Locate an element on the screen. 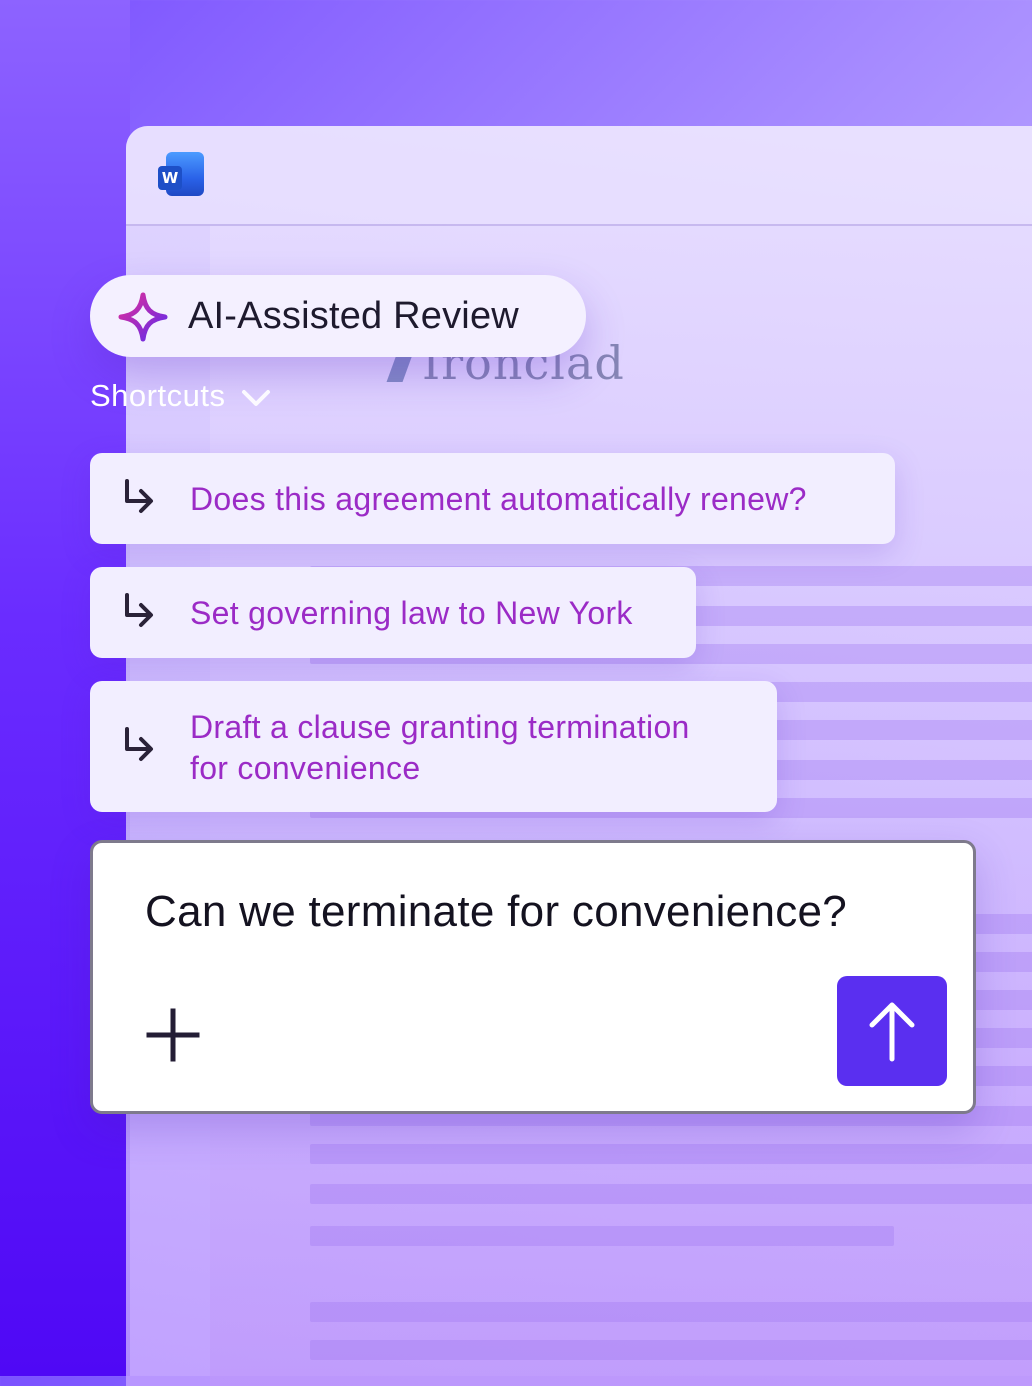  word-icon: W is located at coordinates (182, 175).